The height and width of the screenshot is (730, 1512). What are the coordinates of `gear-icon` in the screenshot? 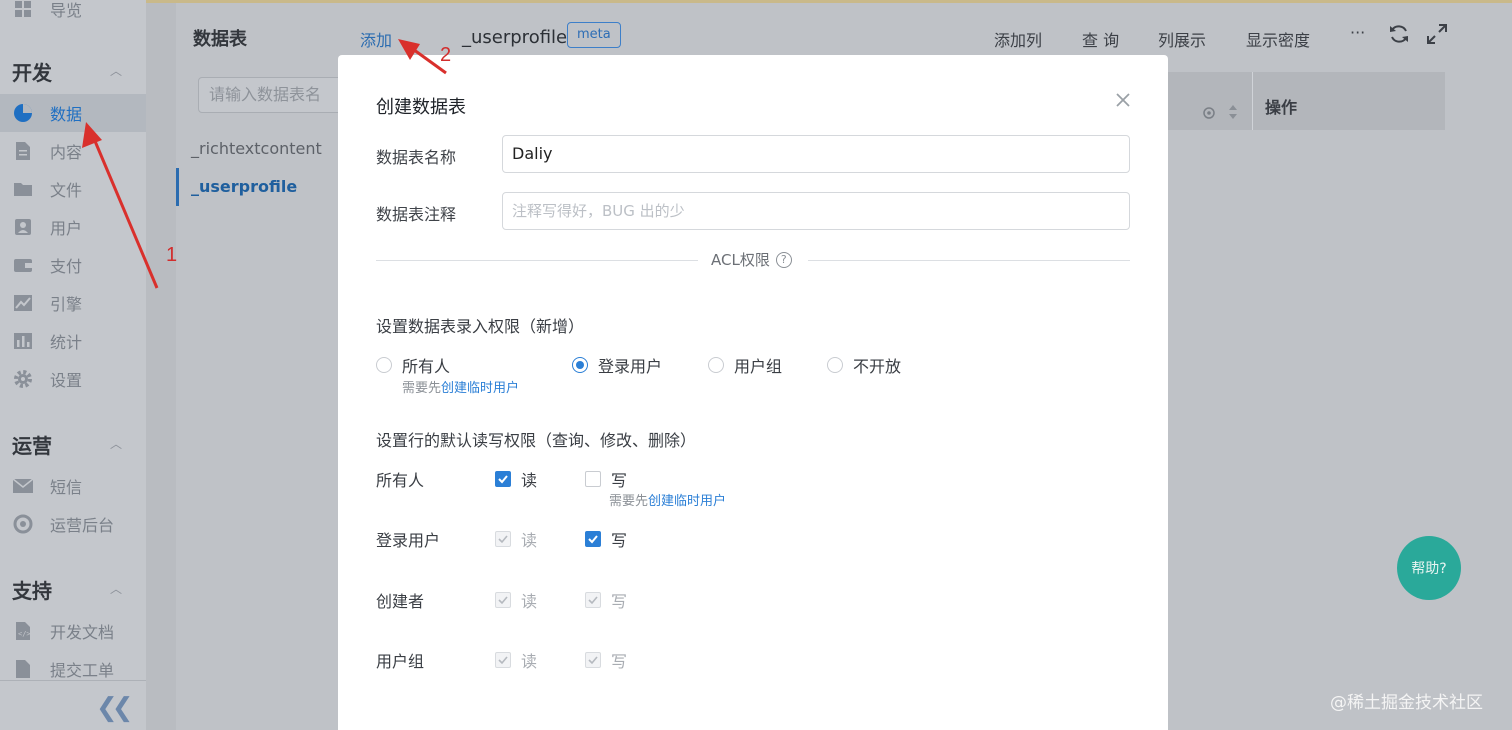 It's located at (23, 379).